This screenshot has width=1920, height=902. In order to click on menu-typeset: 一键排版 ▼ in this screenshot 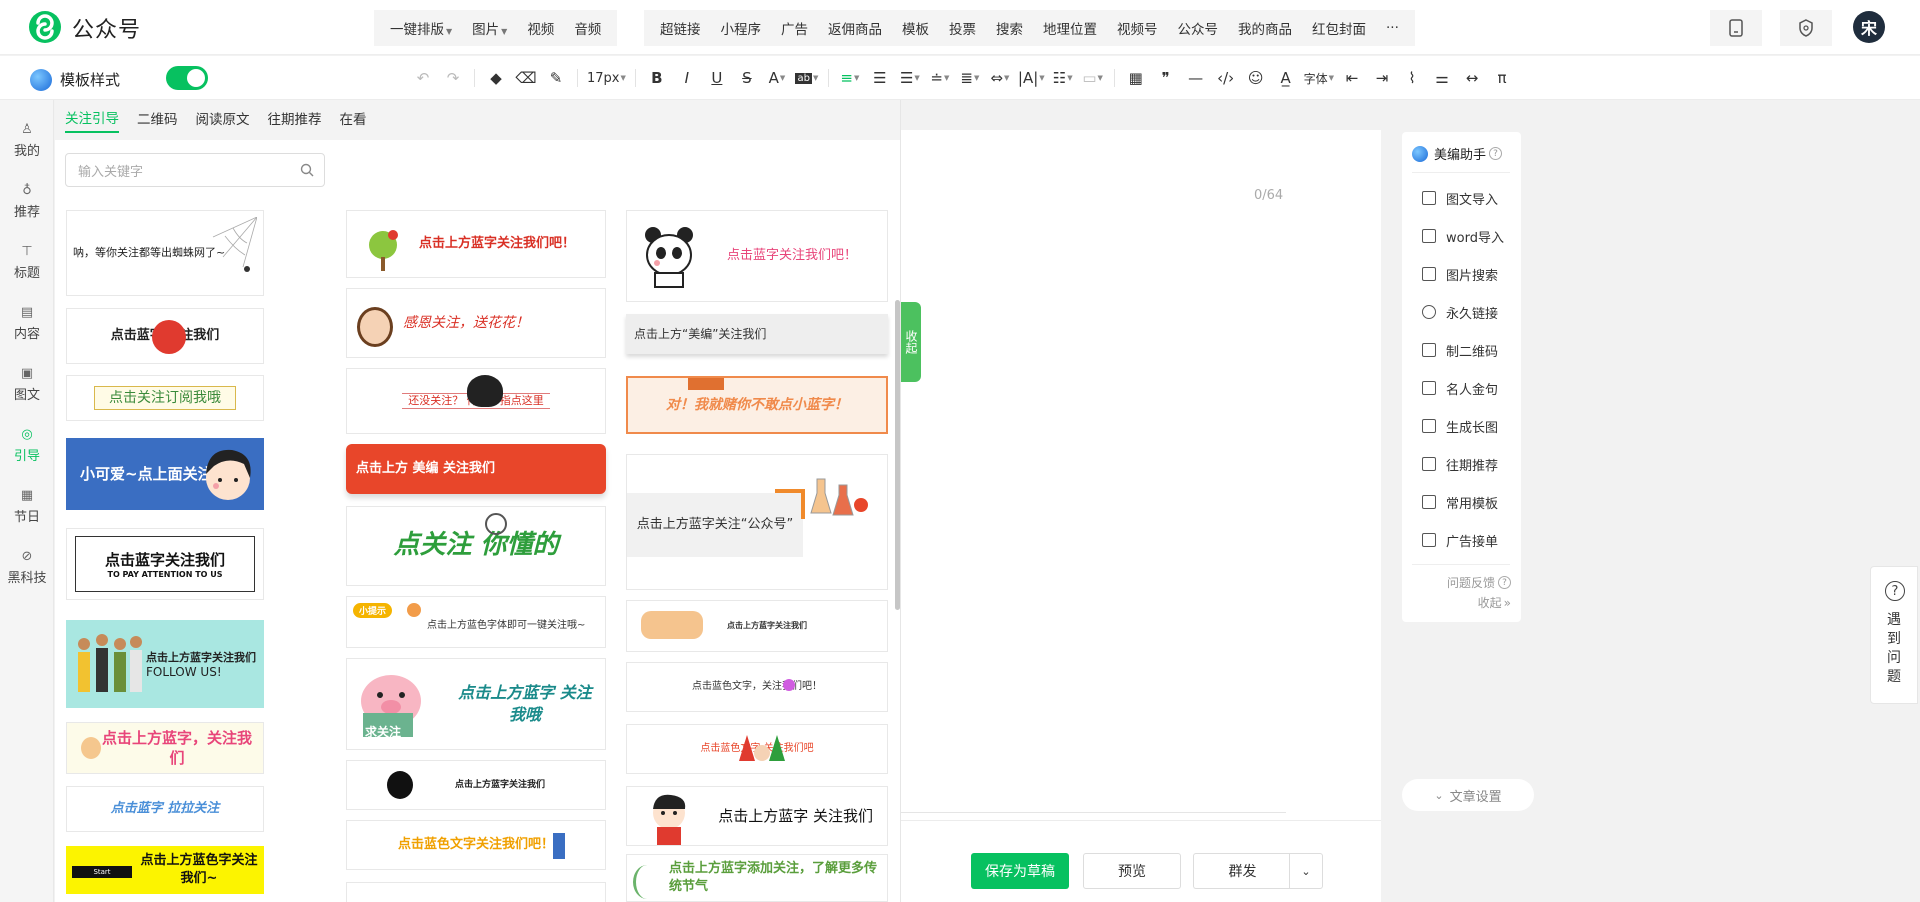, I will do `click(421, 28)`.